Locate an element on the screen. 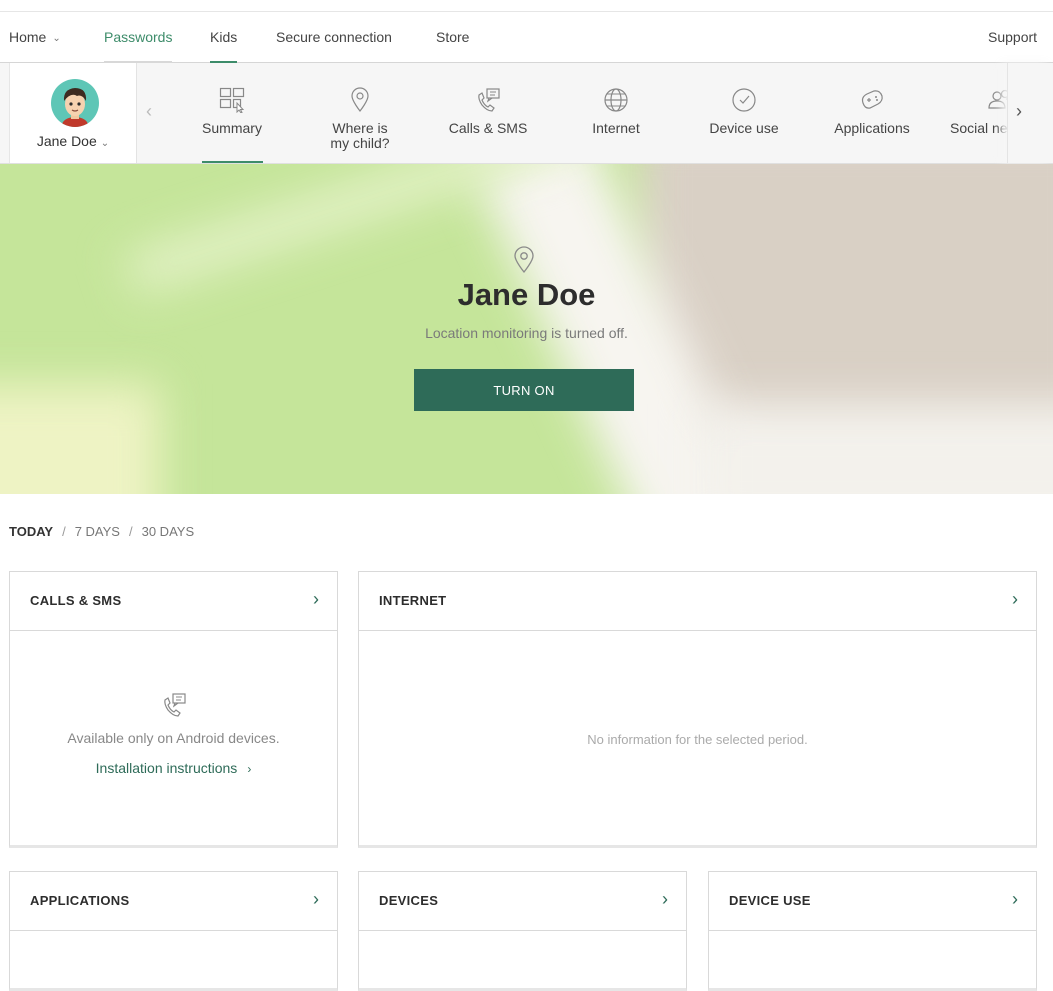 Image resolution: width=1053 pixels, height=991 pixels. tab-summary: Summary is located at coordinates (232, 113).